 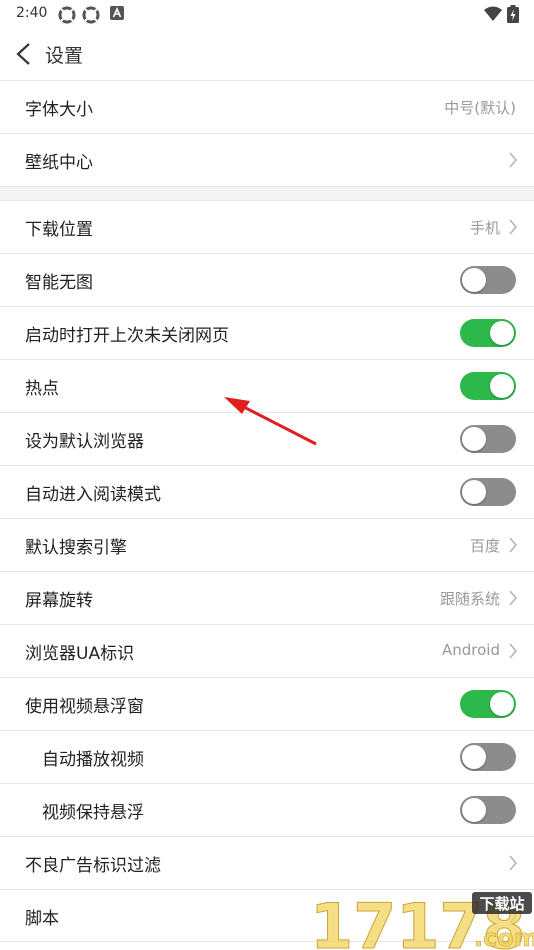 I want to click on setting-font-size: 字体大小 中号(默认), so click(x=267, y=106).